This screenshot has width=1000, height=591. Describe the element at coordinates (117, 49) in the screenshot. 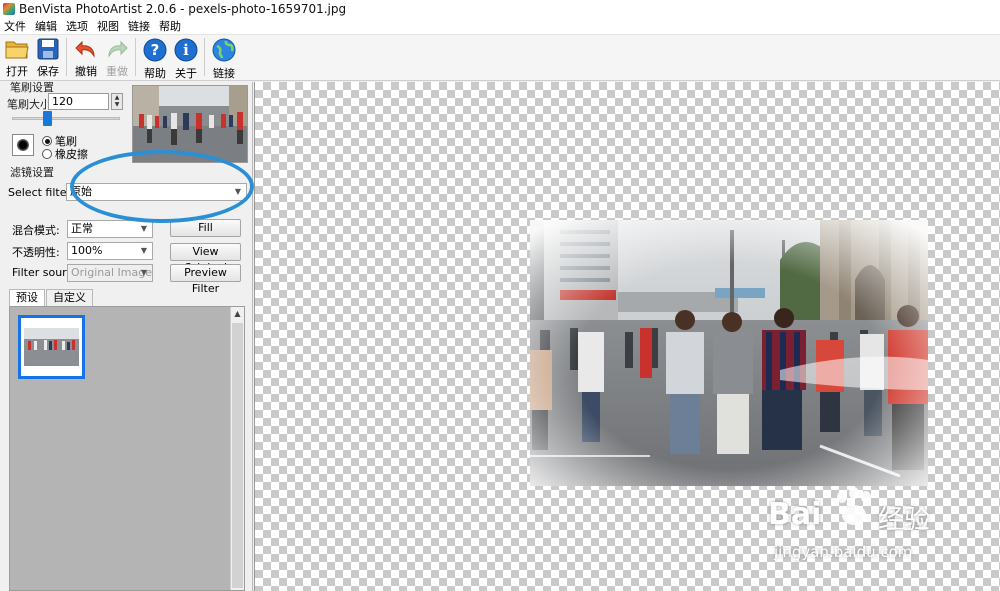

I see `redo-icon` at that location.